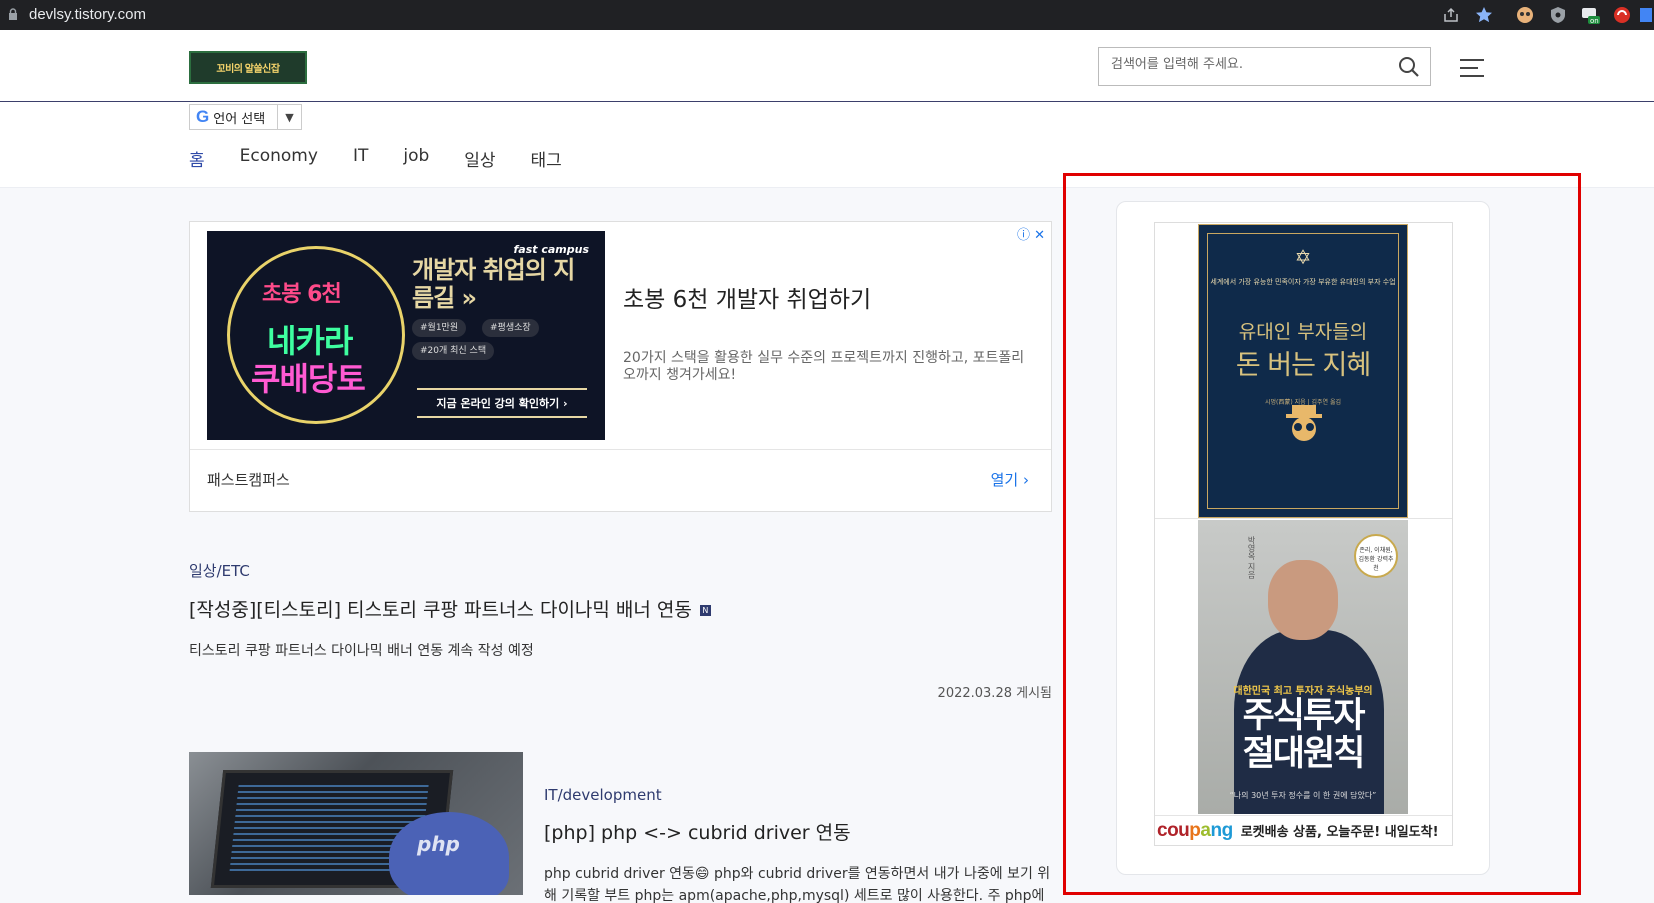  Describe the element at coordinates (620, 570) in the screenshot. I see `post-category: 일상/ETC` at that location.